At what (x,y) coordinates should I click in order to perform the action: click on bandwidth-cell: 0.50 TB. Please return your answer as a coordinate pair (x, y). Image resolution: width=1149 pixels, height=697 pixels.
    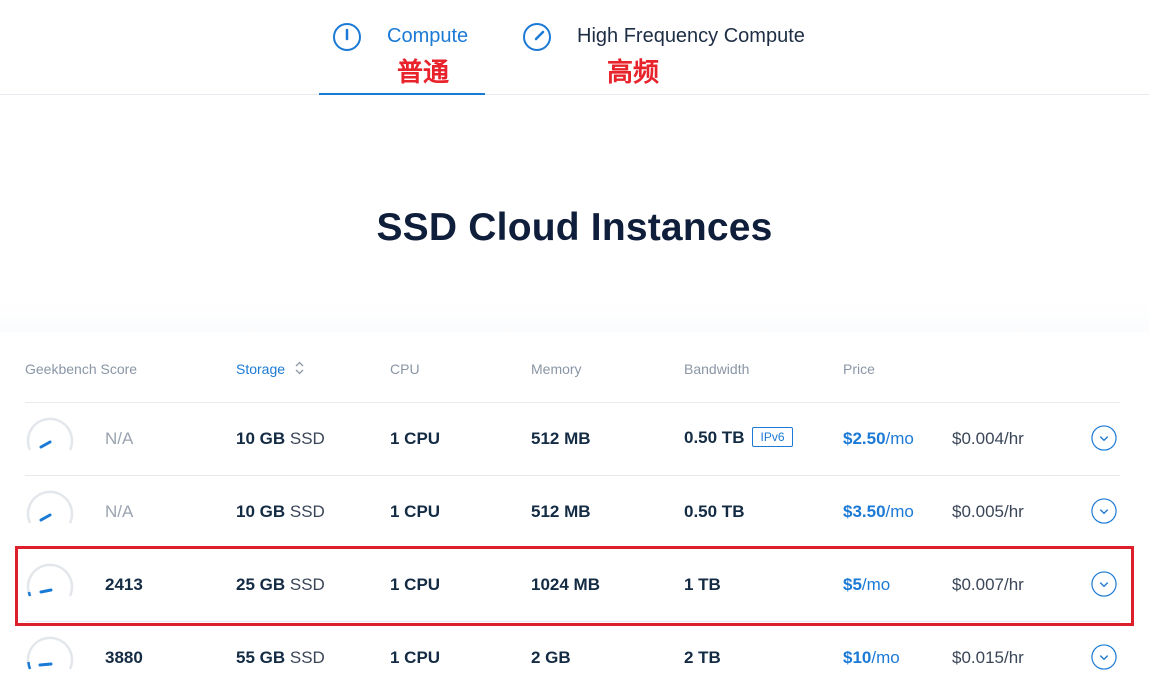
    Looking at the image, I should click on (714, 511).